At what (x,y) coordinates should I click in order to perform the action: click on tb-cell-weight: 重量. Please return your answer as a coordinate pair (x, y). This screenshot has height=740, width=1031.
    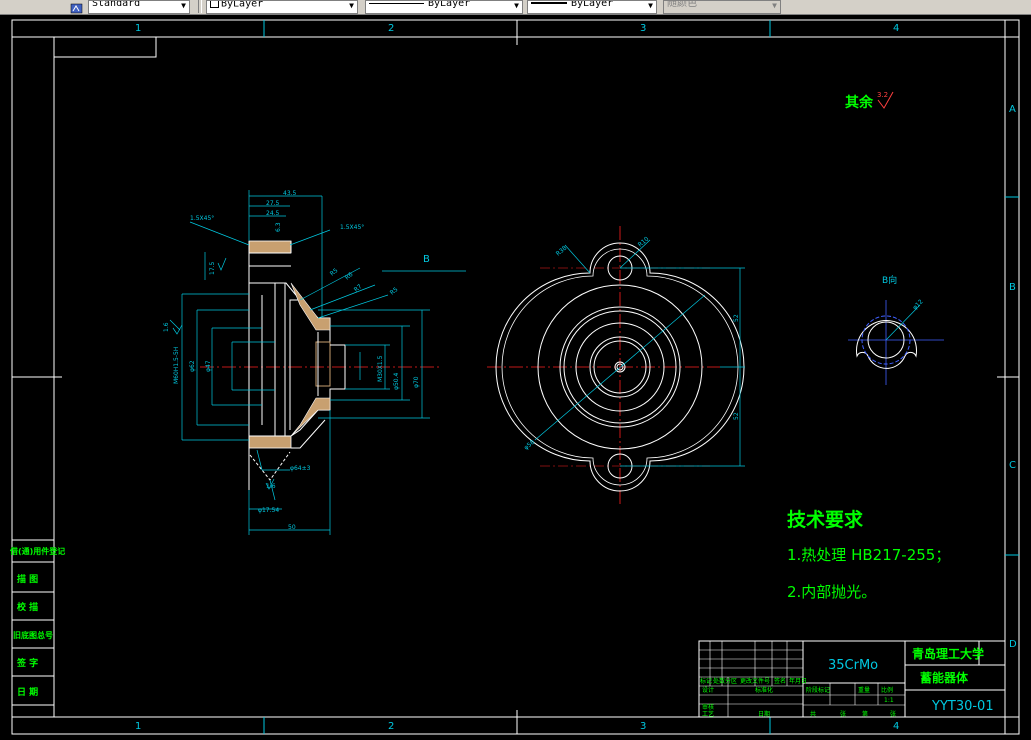
    Looking at the image, I should click on (864, 690).